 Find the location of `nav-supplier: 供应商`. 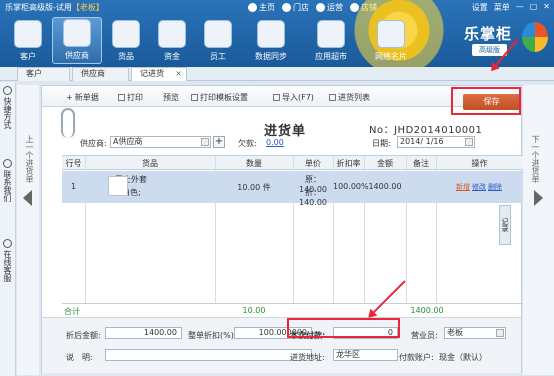

nav-supplier: 供应商 is located at coordinates (77, 40).